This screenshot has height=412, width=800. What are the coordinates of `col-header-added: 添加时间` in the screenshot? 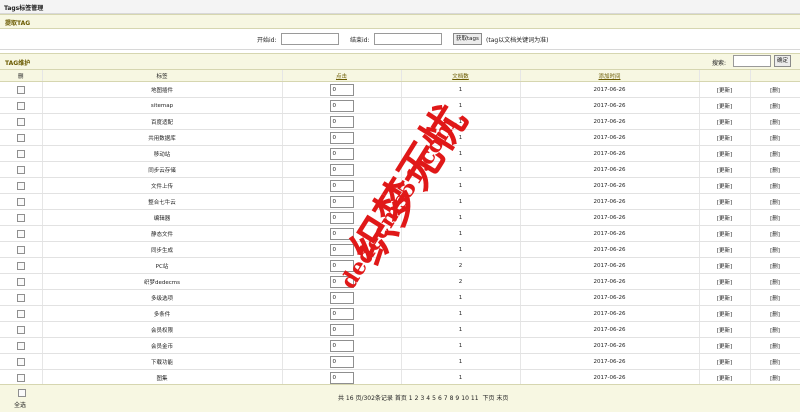 It's located at (610, 76).